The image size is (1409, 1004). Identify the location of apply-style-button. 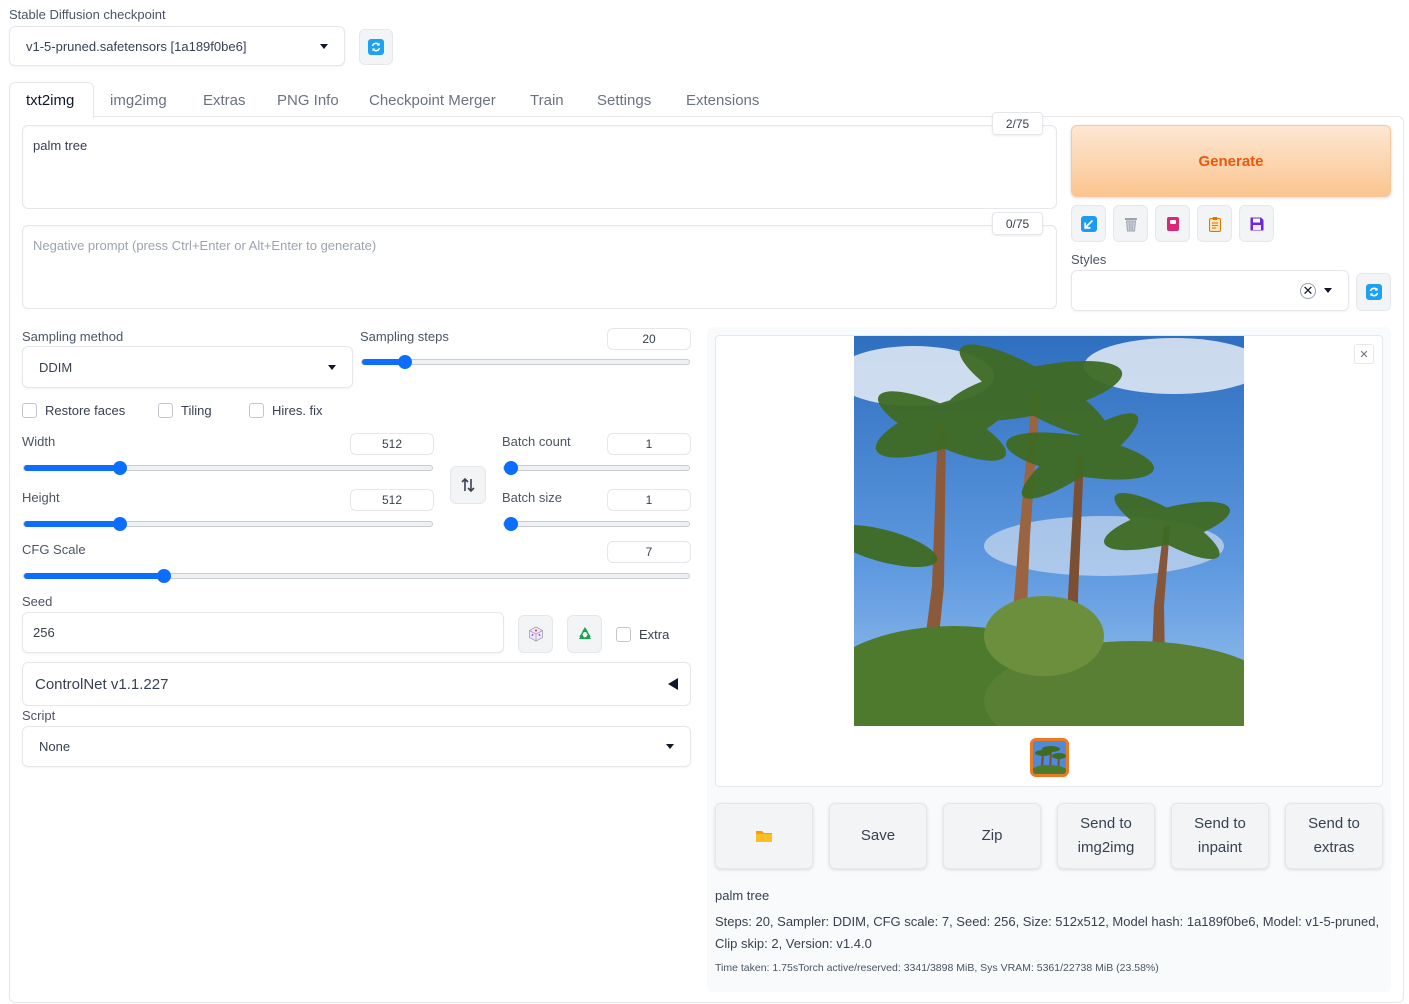
(1214, 223).